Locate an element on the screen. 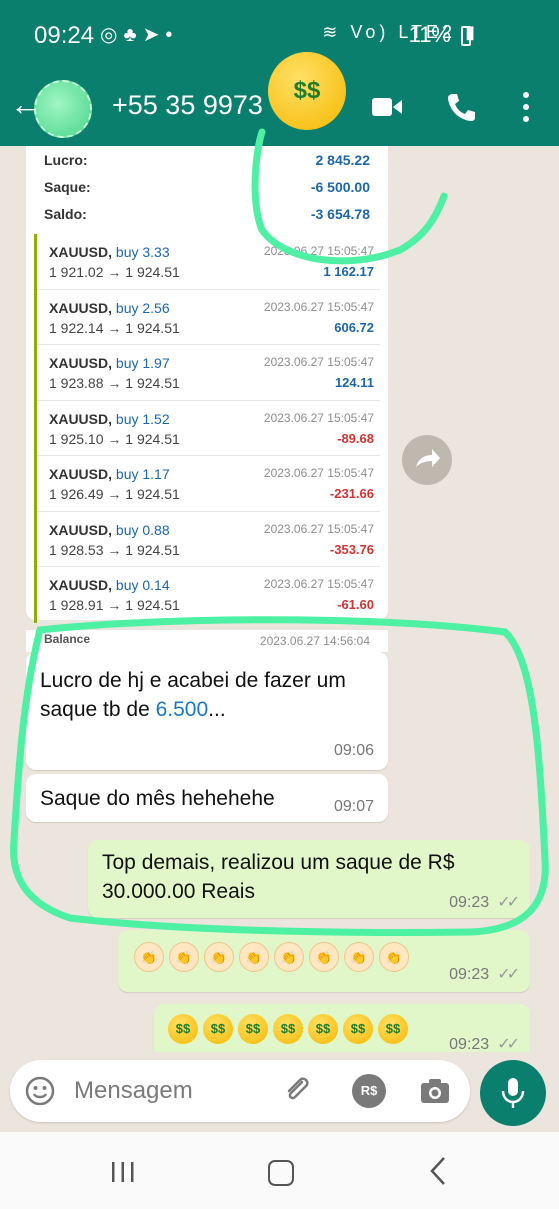 This screenshot has height=1209, width=559. summary-row: Saldo: -3 654.78 is located at coordinates (207, 213).